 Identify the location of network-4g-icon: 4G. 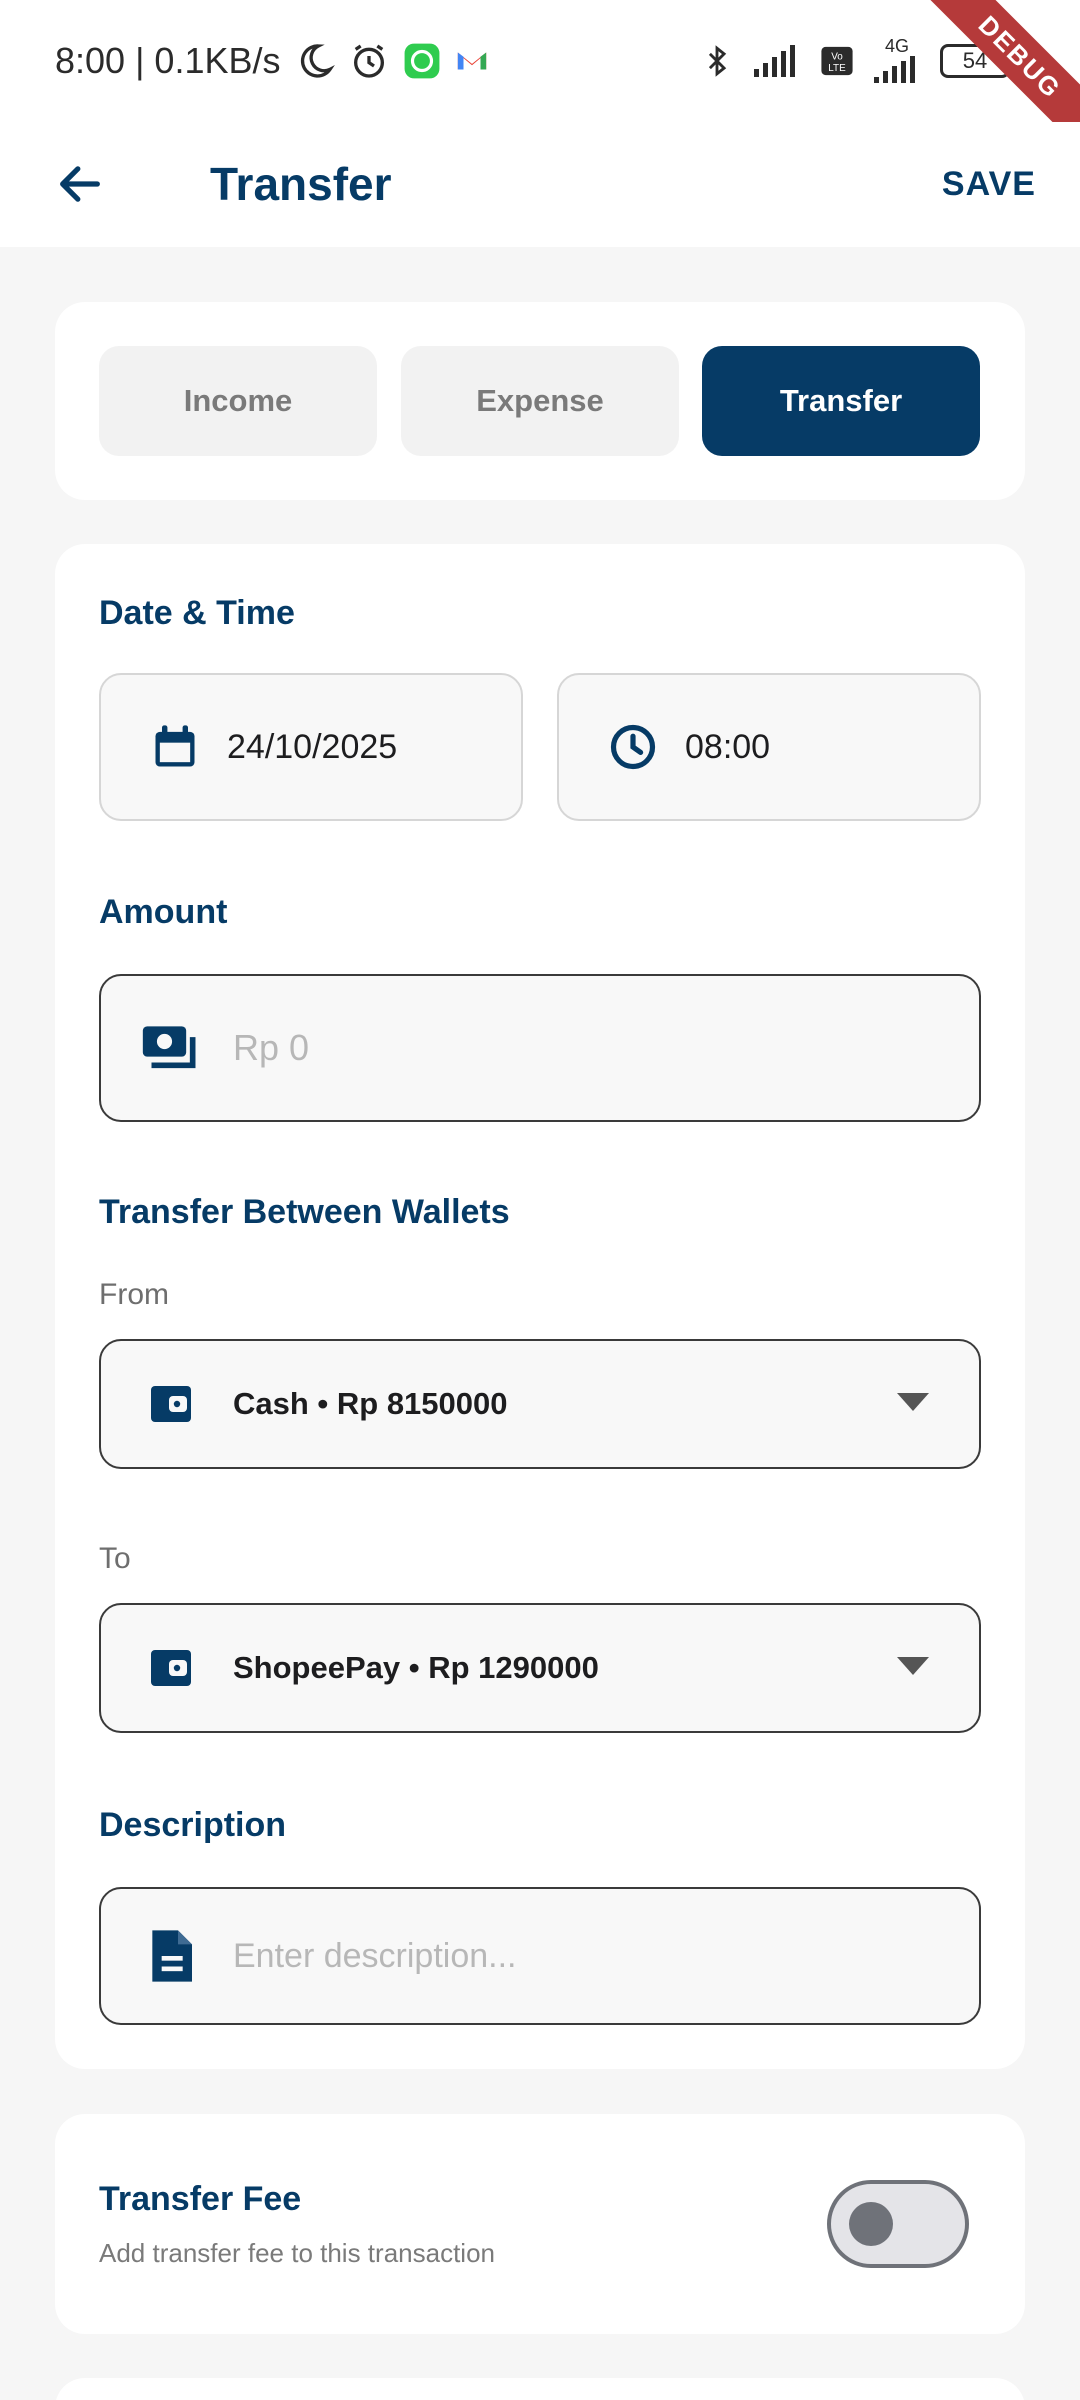
(897, 61).